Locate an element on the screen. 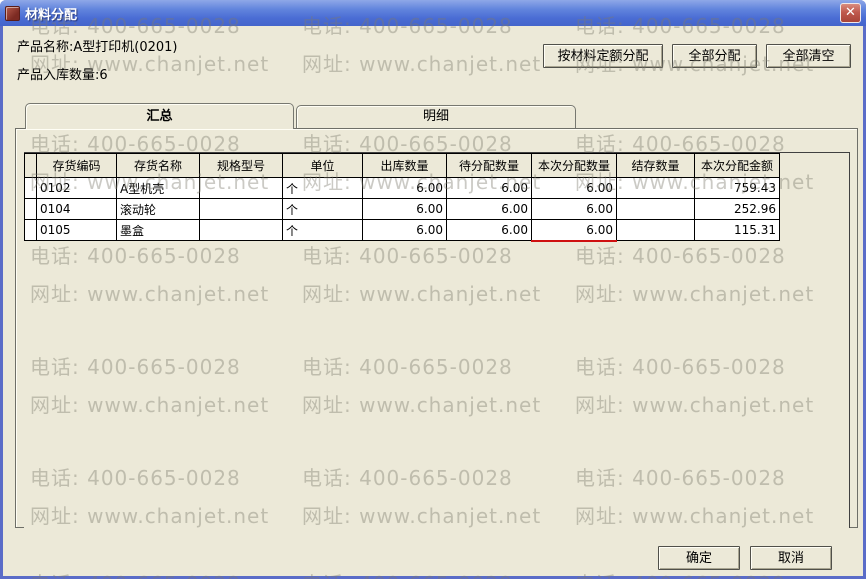 The width and height of the screenshot is (866, 579). cell: 759.43 is located at coordinates (737, 188).